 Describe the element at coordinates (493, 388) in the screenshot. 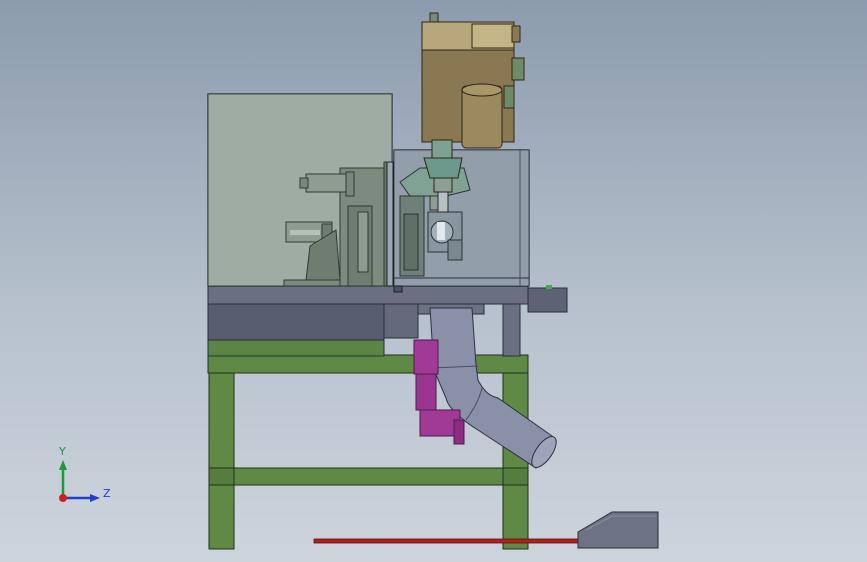

I see `discharge-pipe` at that location.